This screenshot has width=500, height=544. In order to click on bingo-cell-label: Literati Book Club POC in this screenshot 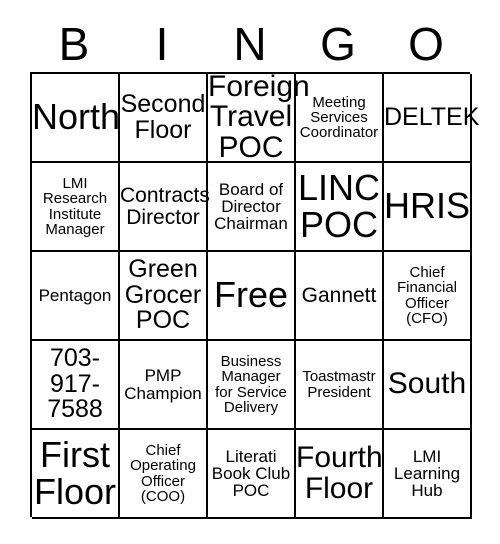, I will do `click(251, 473)`.